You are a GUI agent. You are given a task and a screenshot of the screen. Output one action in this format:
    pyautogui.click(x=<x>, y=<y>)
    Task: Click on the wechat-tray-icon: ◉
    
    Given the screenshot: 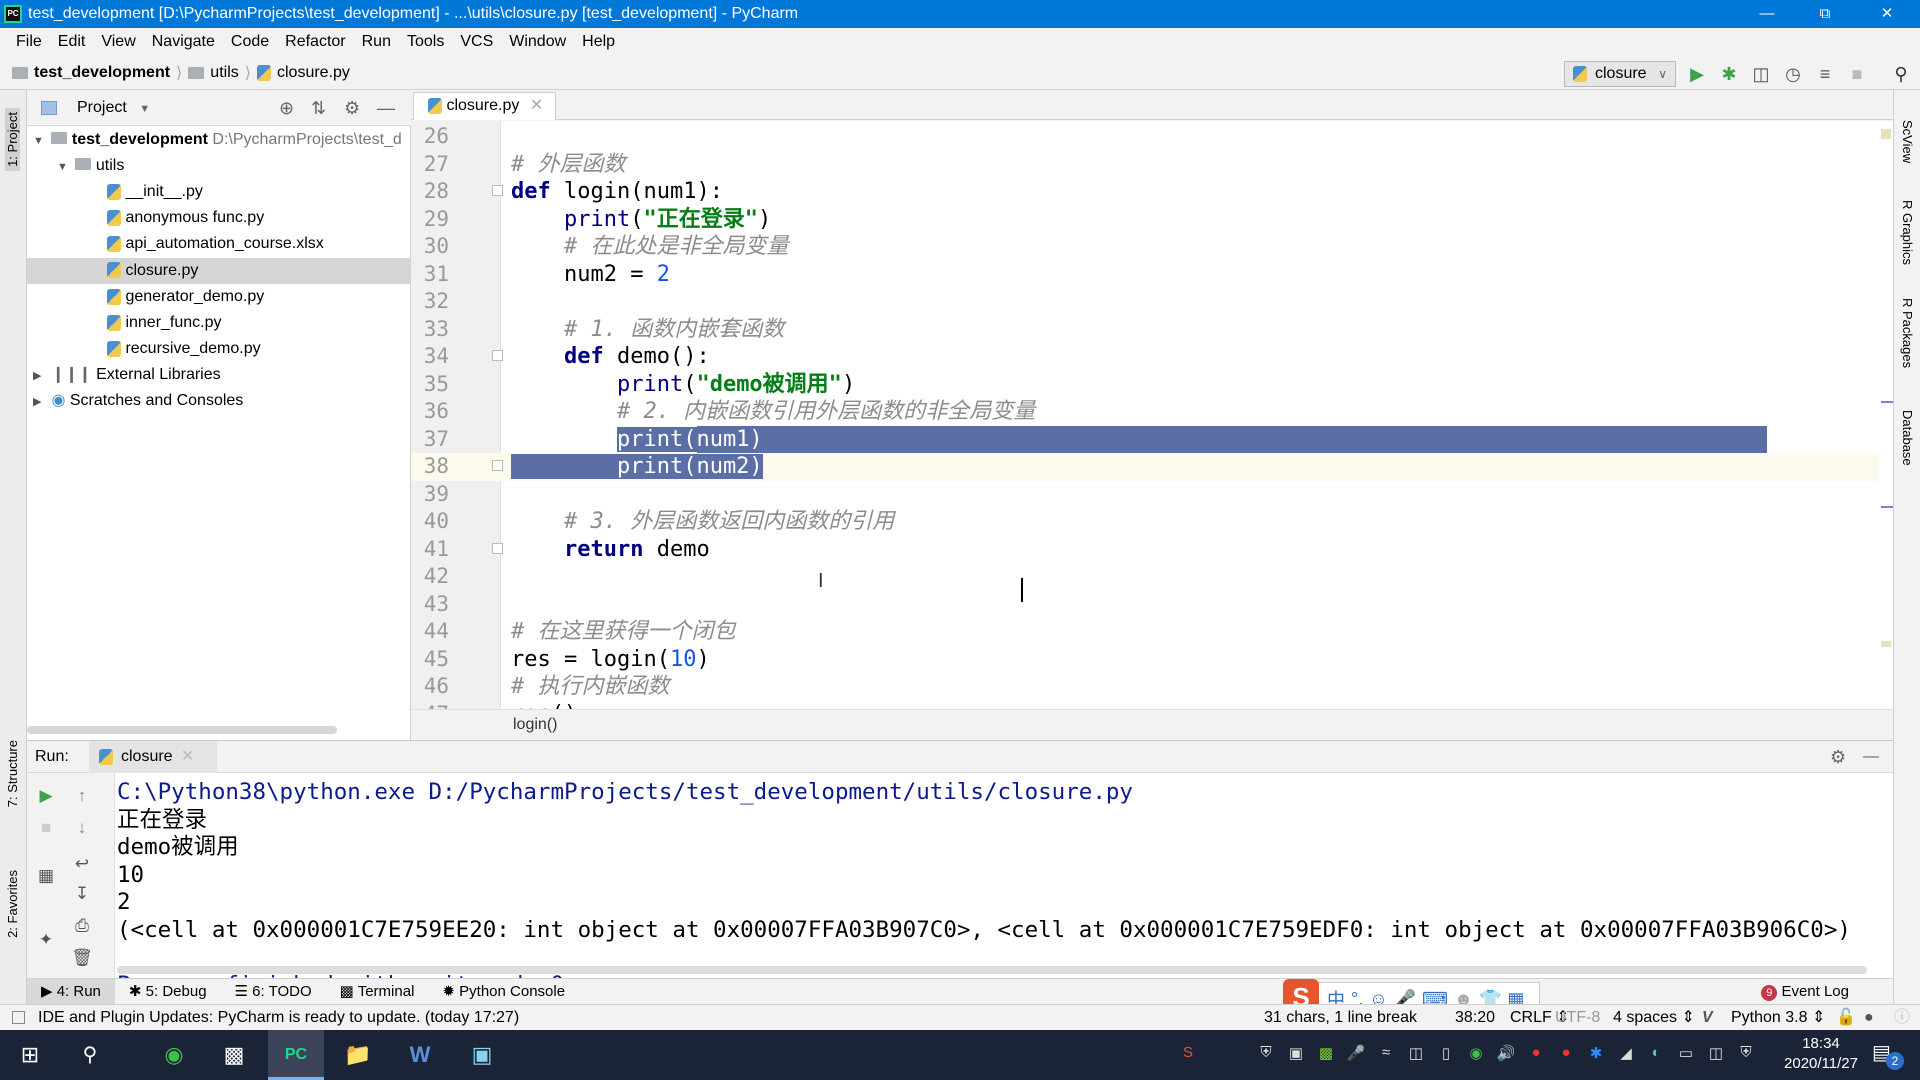 What is the action you would take?
    pyautogui.click(x=1476, y=1054)
    